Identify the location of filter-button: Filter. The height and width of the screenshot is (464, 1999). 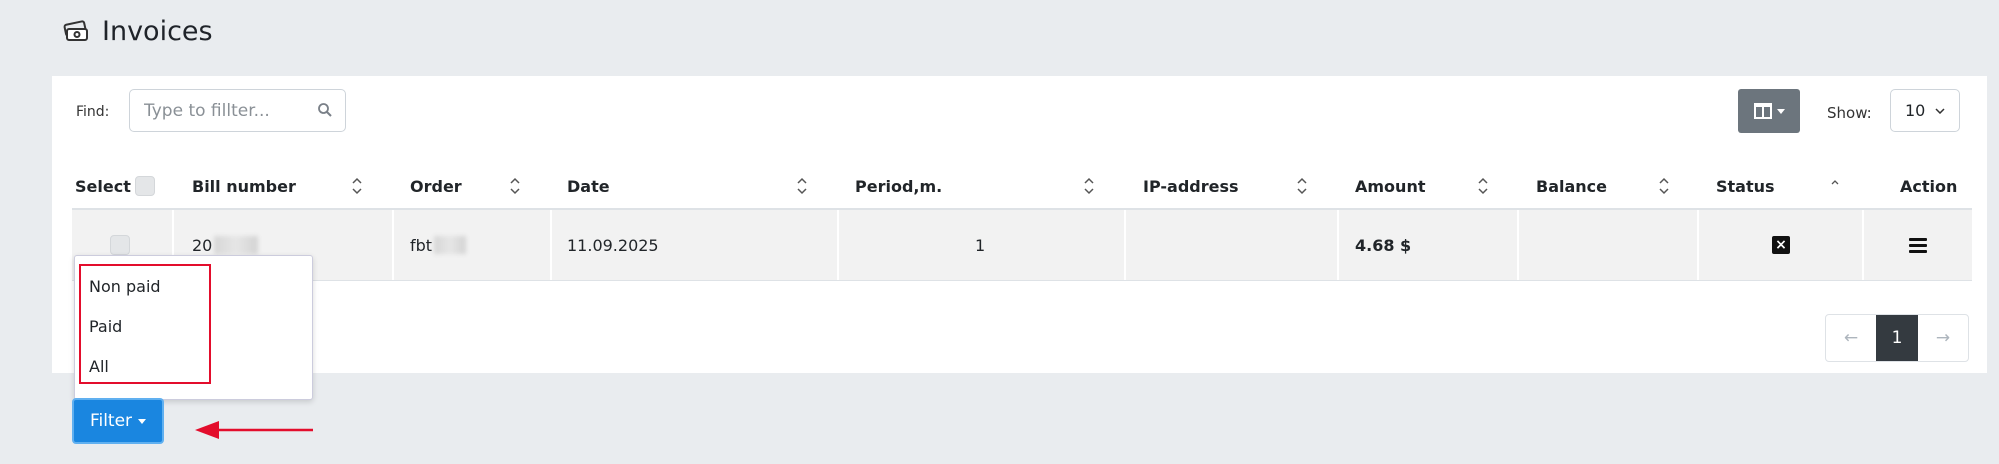
(118, 421).